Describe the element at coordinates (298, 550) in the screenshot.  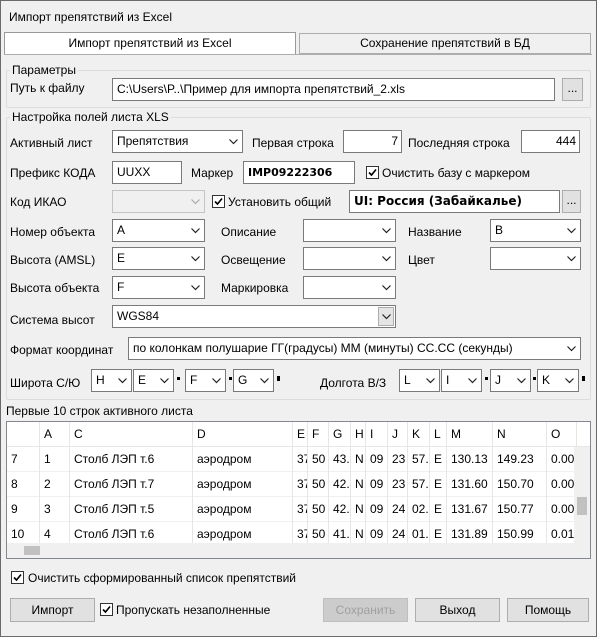
I see `grid-hscrollbar` at that location.